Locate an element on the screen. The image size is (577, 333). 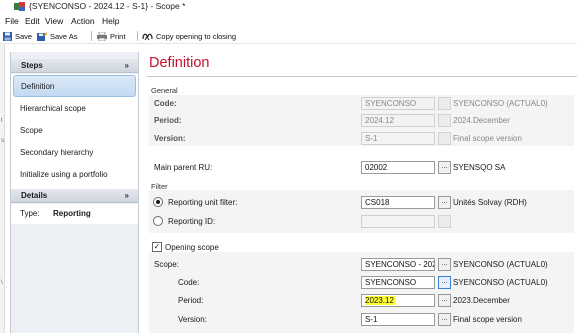
title-bar: {SYENCONSO - 2024.12 - S-1} - Scope * is located at coordinates (288, 7).